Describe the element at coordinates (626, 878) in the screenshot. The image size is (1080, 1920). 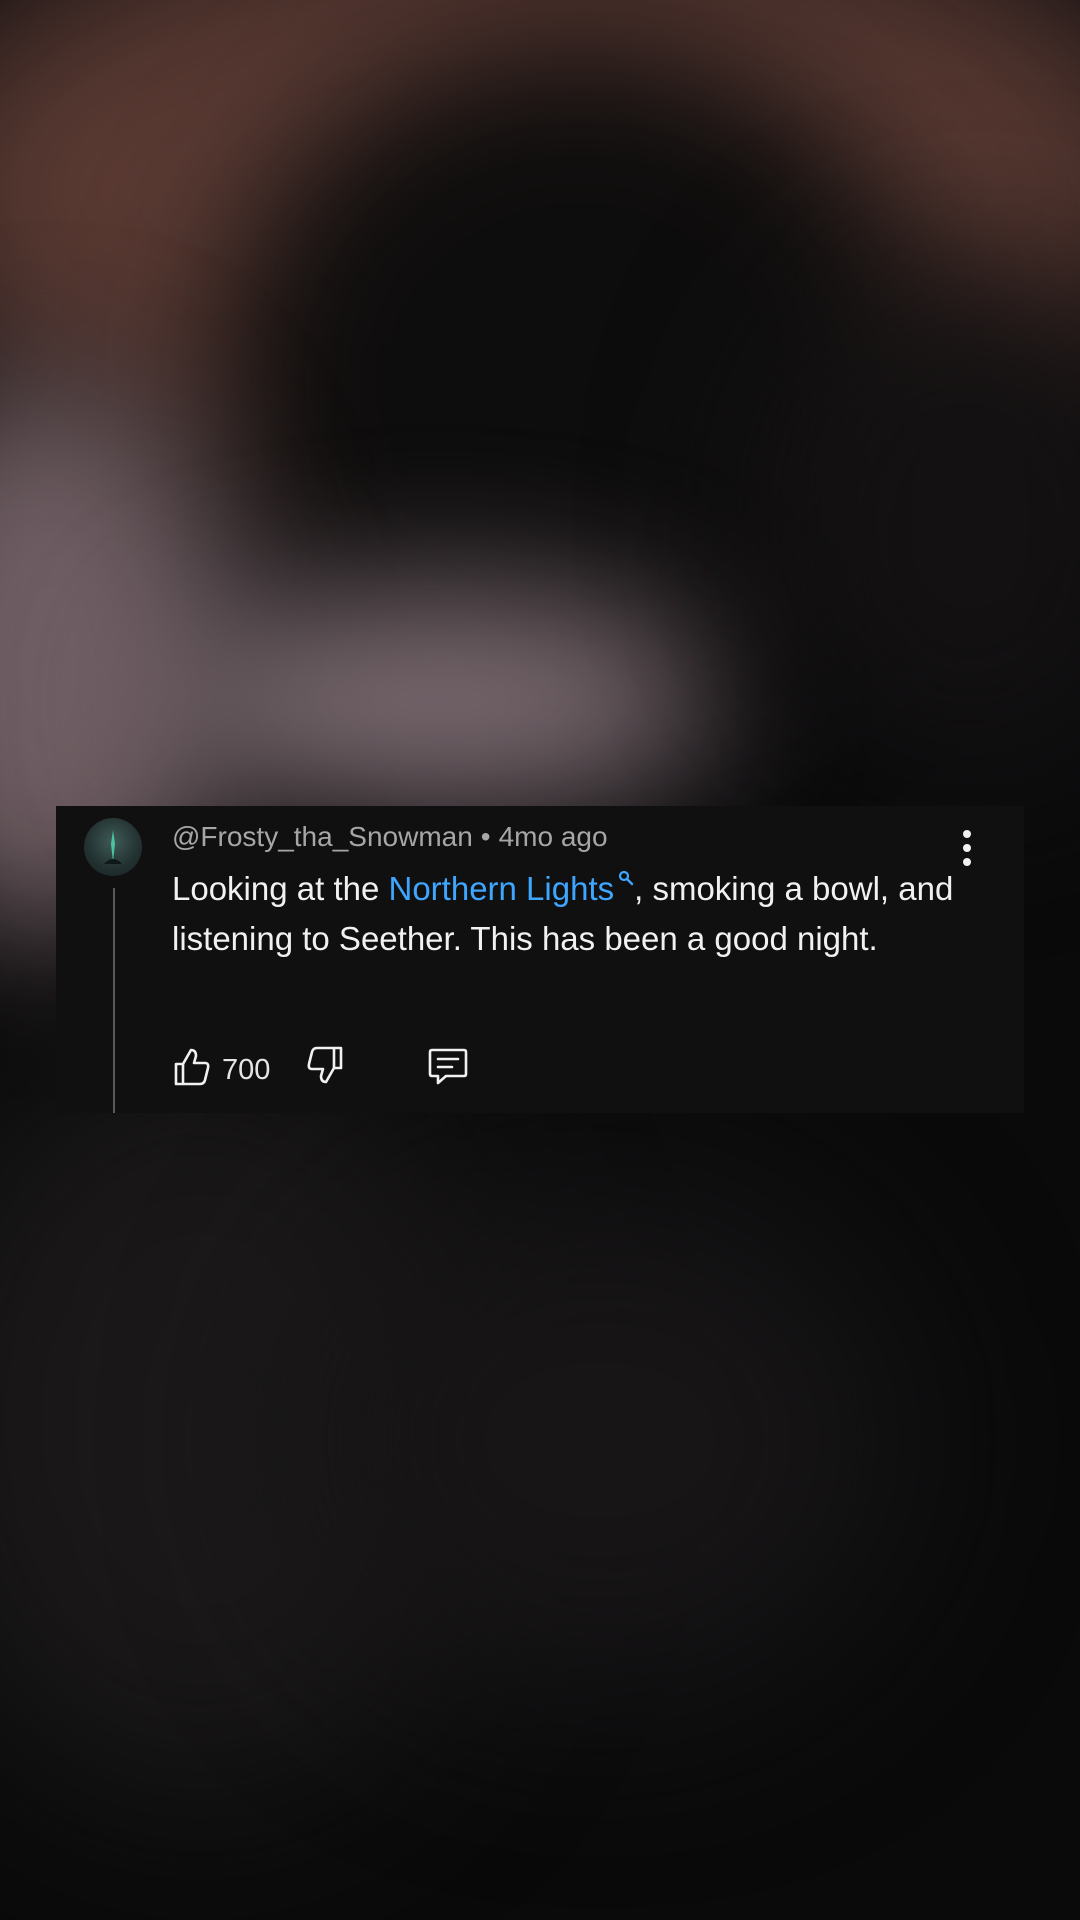
I see `search-icon` at that location.